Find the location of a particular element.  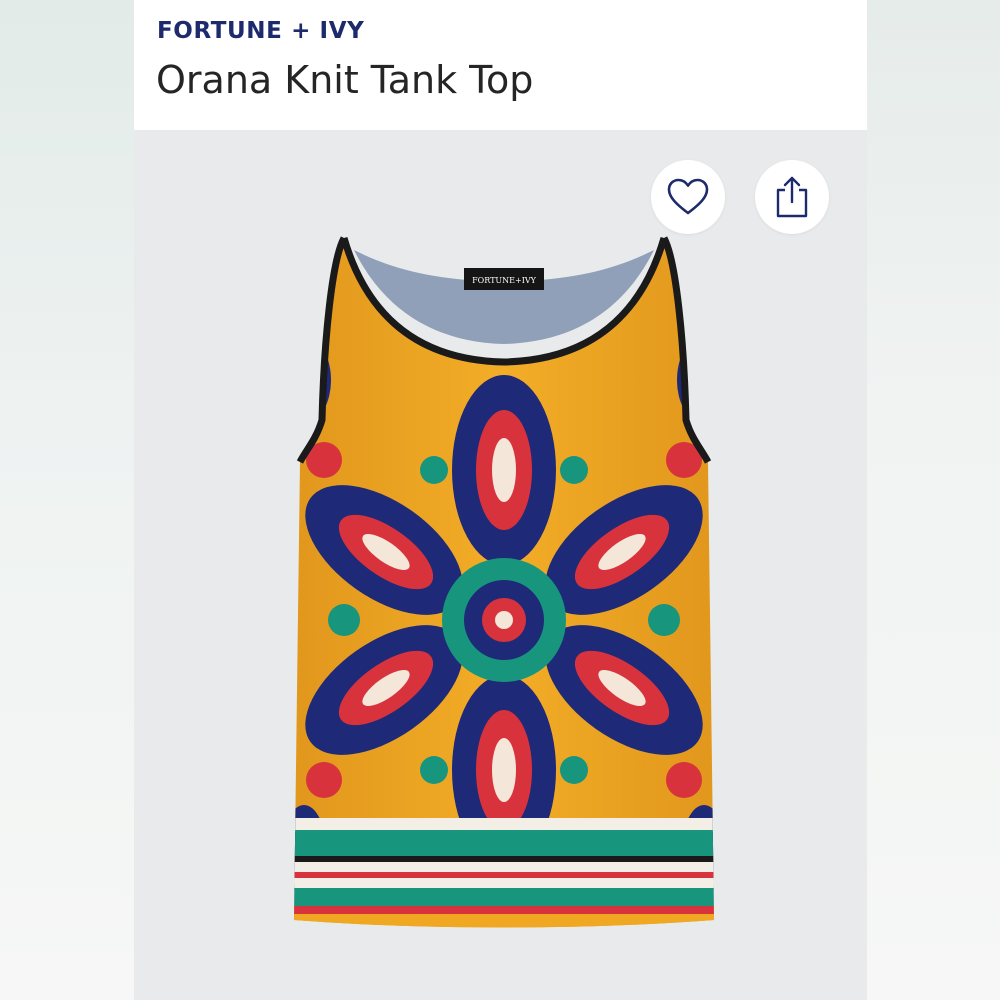

heart-outline-icon is located at coordinates (688, 196).